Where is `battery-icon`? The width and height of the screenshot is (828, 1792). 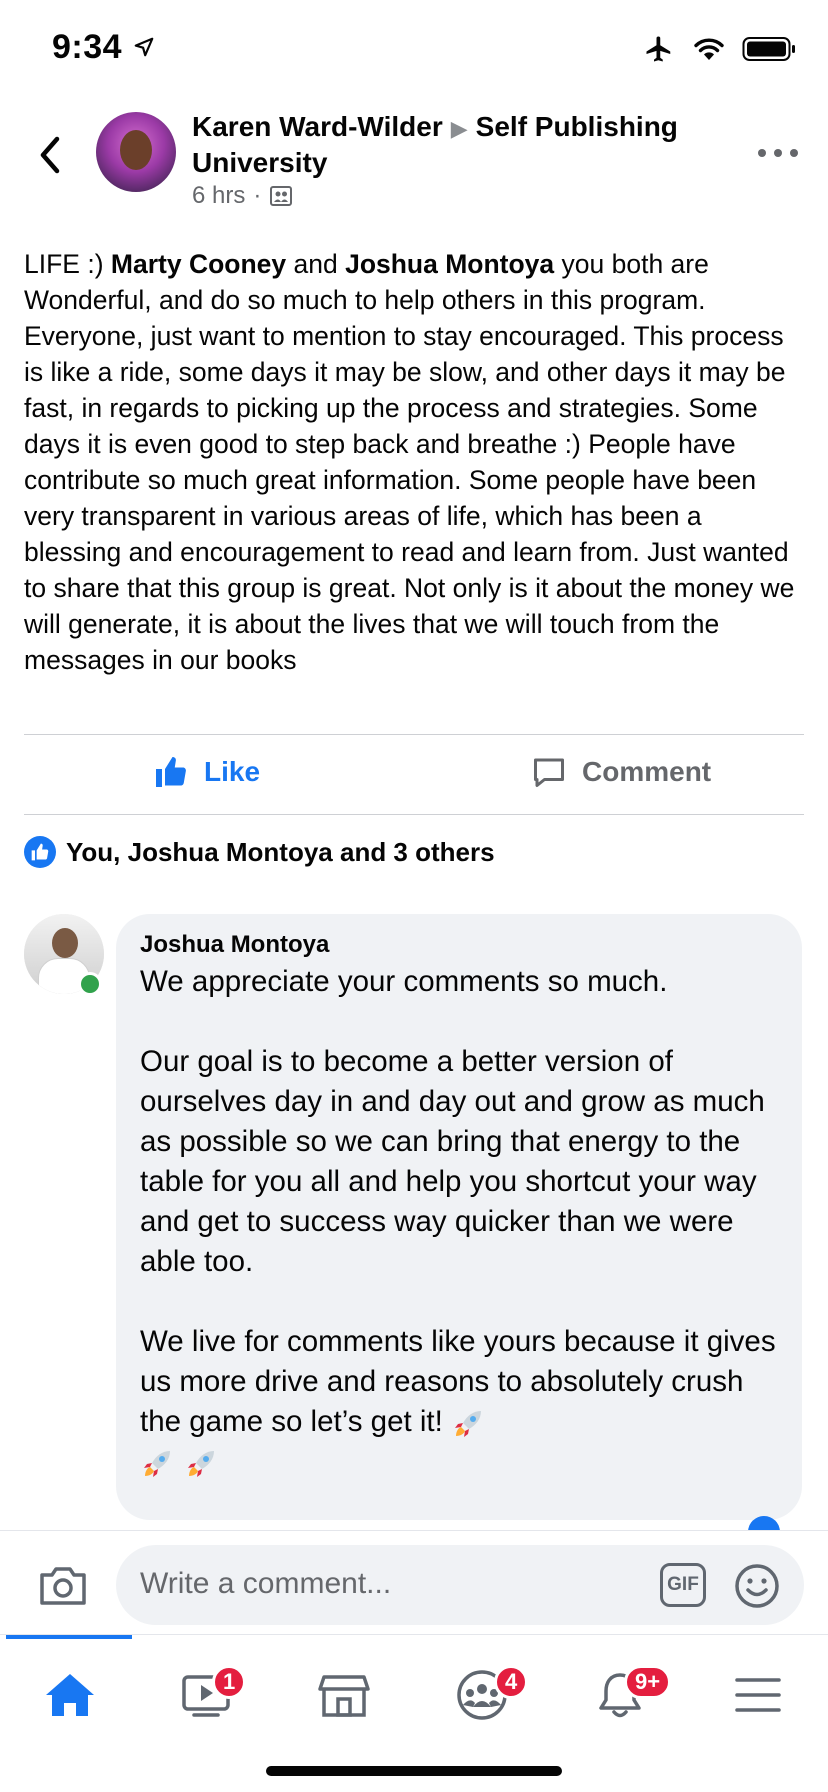
battery-icon is located at coordinates (768, 49).